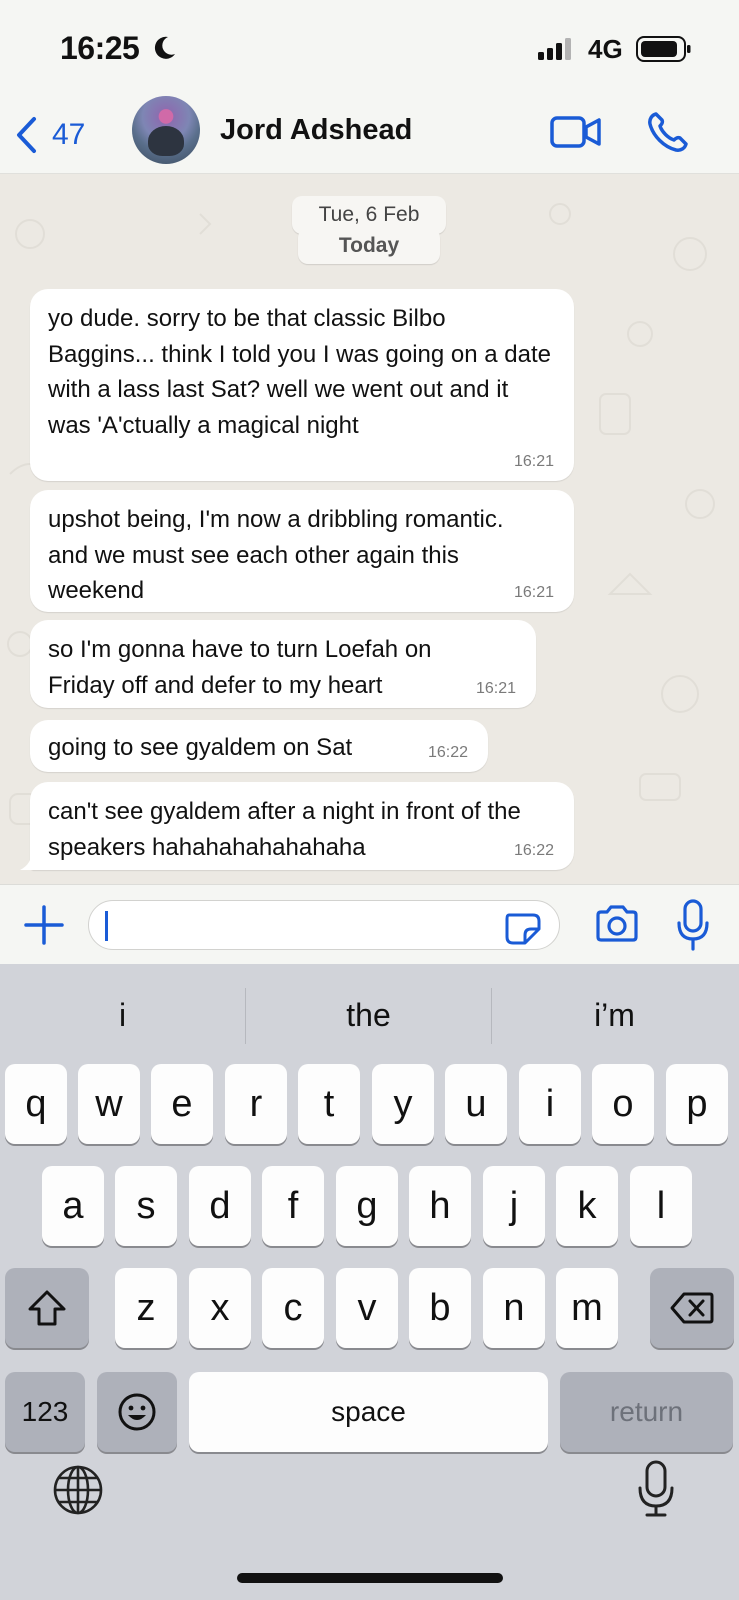 The image size is (739, 1600). What do you see at coordinates (146, 1206) in the screenshot?
I see `key-s: s` at bounding box center [146, 1206].